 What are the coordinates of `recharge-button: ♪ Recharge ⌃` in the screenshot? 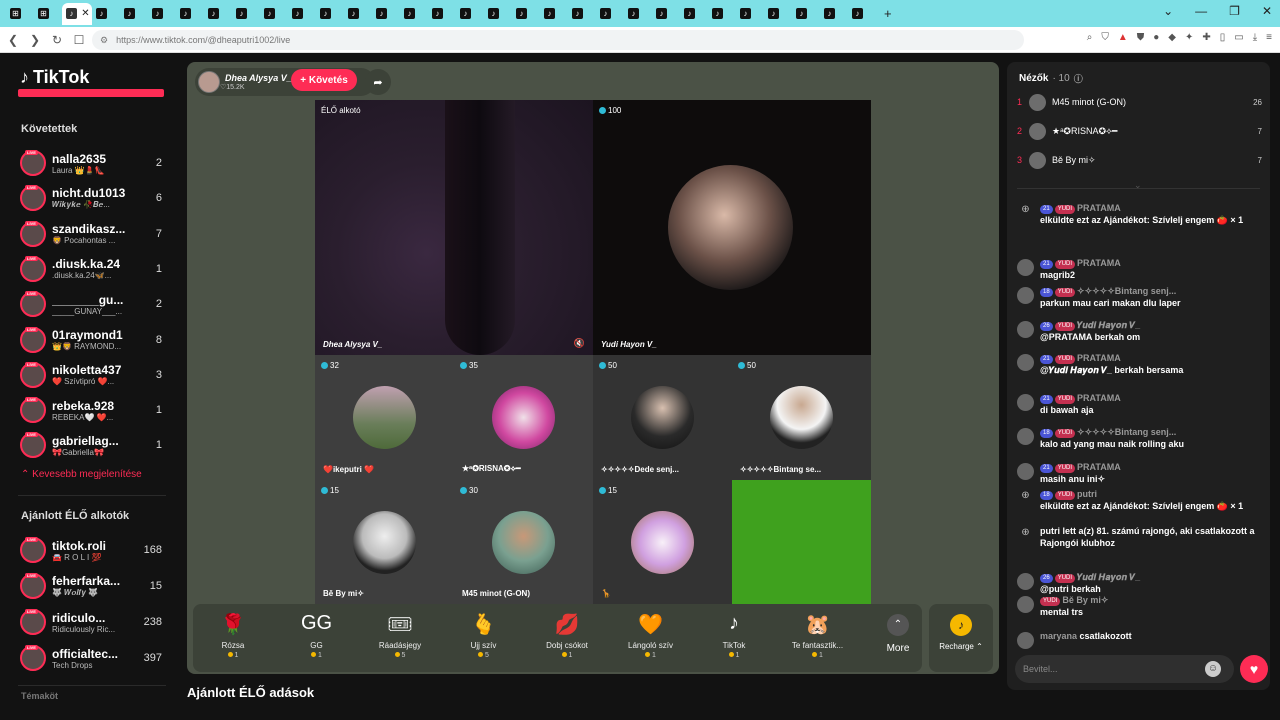 It's located at (961, 638).